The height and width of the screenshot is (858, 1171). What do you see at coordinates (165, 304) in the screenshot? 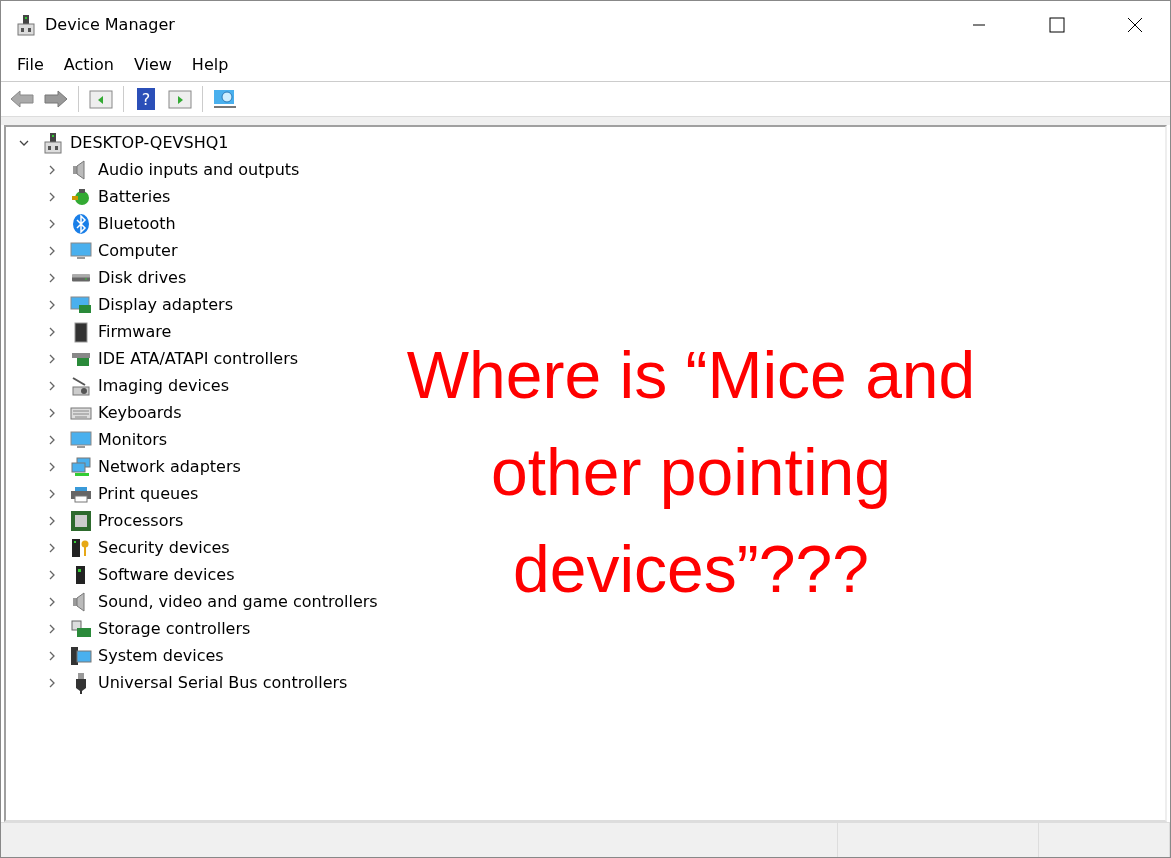
I see `tree-item: Display adapters` at bounding box center [165, 304].